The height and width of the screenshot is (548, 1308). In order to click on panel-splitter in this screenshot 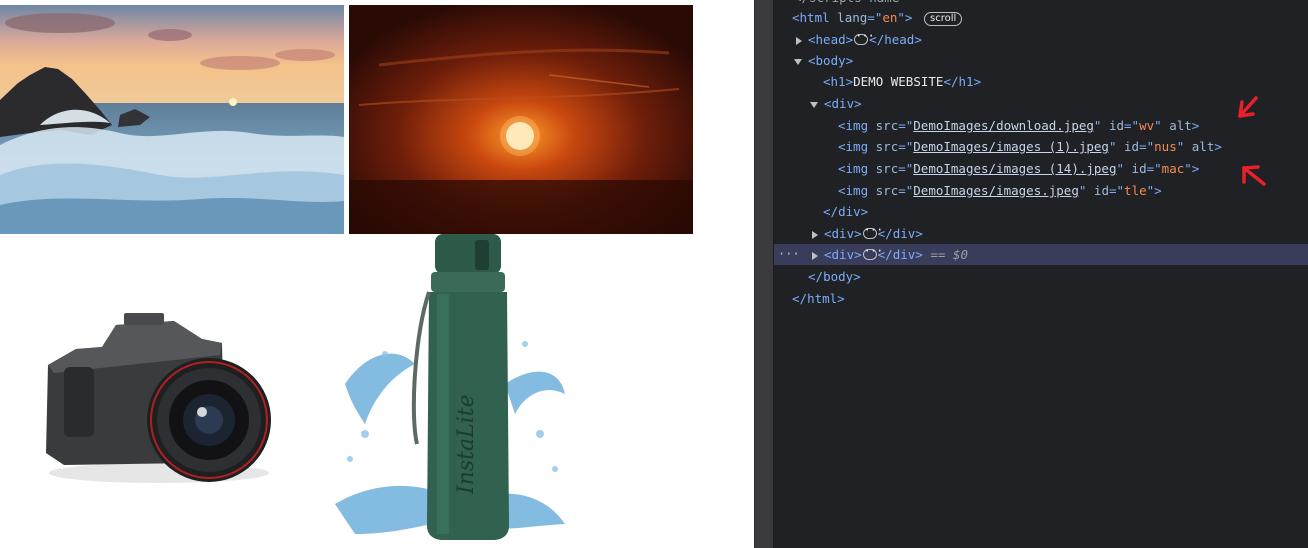, I will do `click(764, 274)`.